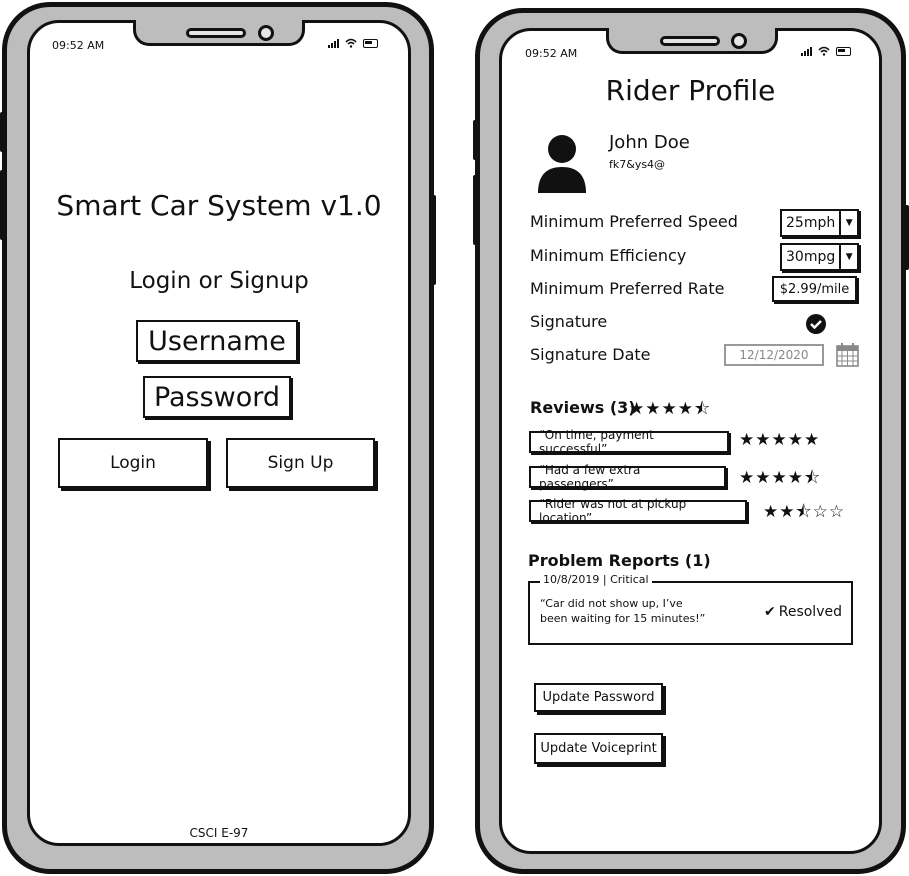 The image size is (909, 876). I want to click on right-volume-button, so click(476, 140).